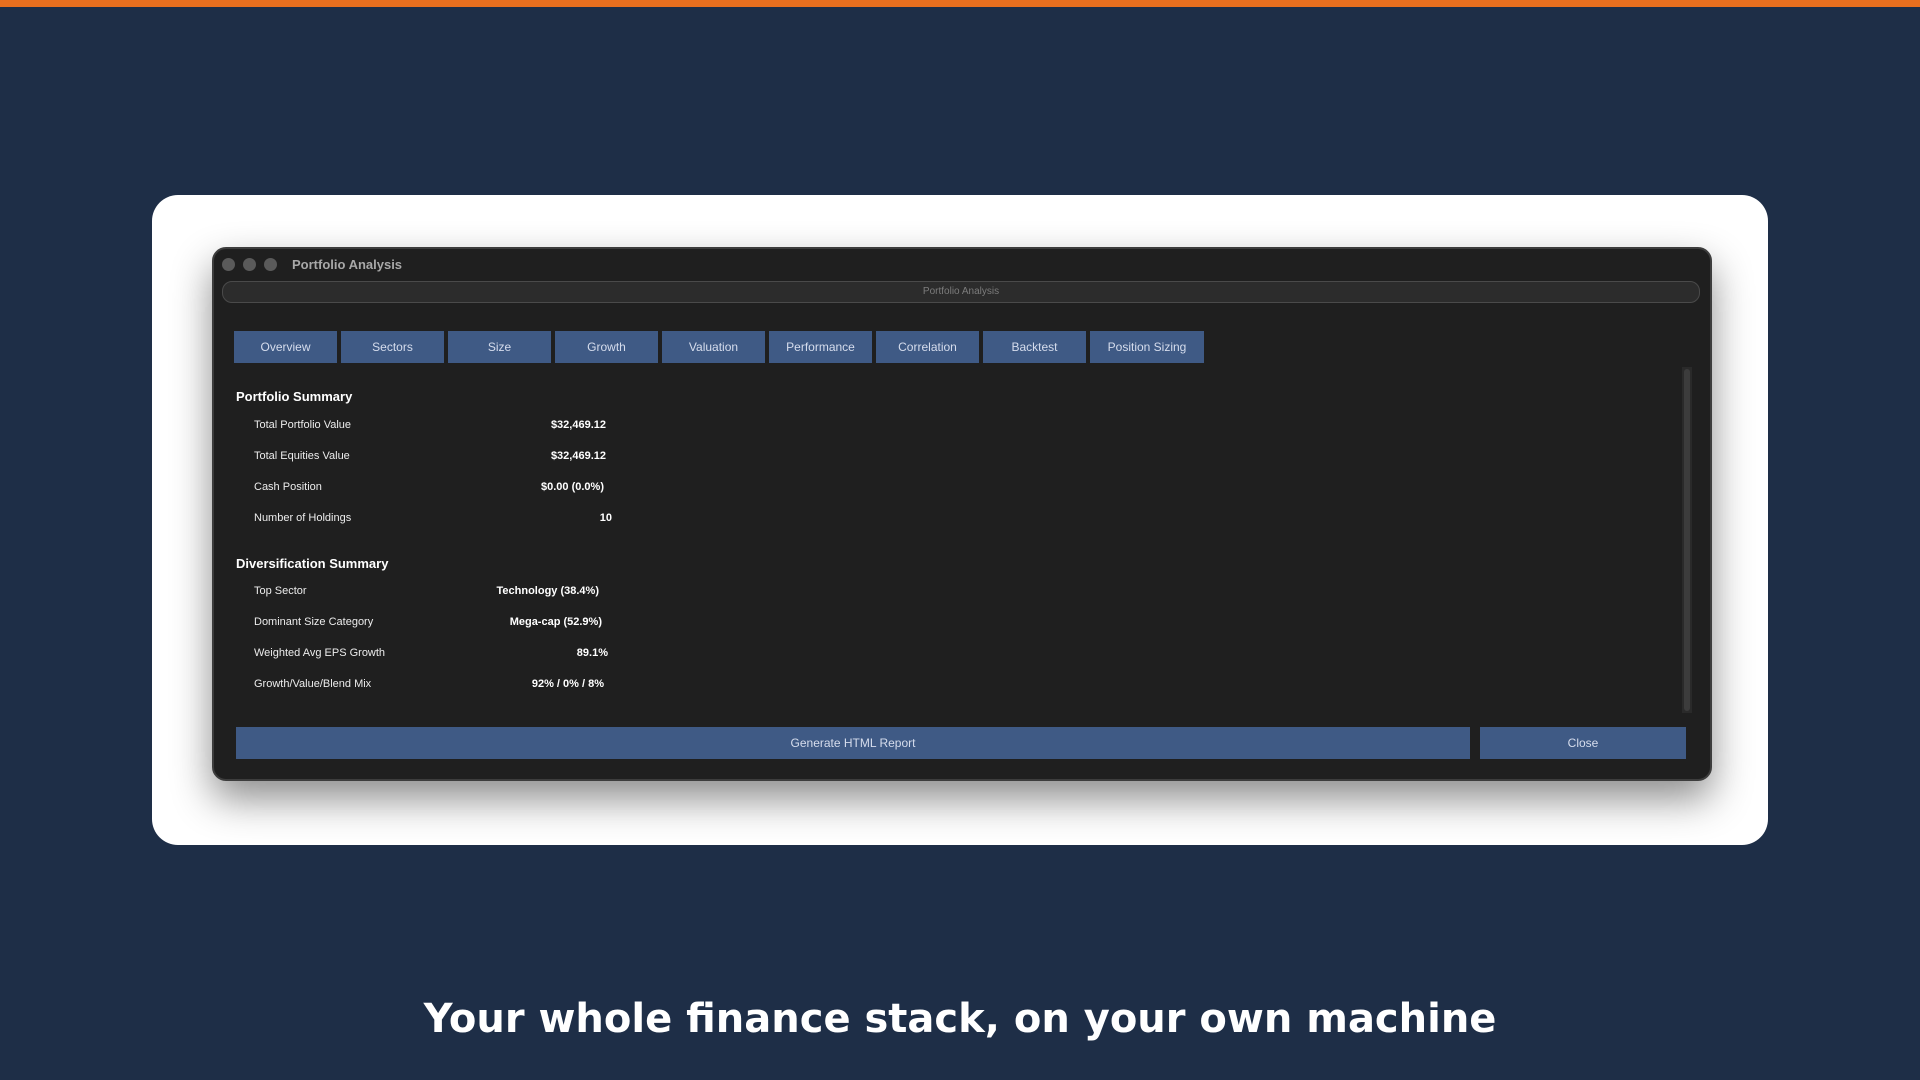 The image size is (1920, 1080). Describe the element at coordinates (303, 425) in the screenshot. I see `total-portfolio-value-label: Total Portfolio Value` at that location.